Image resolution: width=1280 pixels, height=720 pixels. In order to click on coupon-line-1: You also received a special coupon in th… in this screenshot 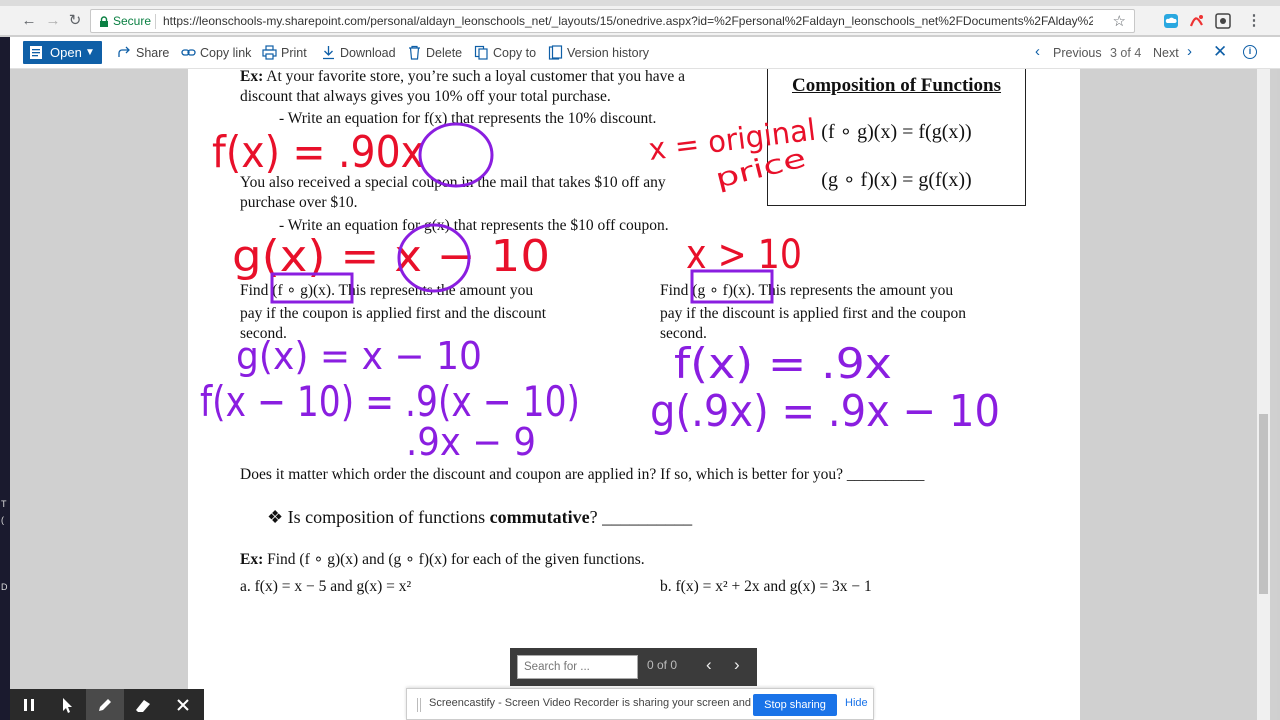, I will do `click(453, 182)`.